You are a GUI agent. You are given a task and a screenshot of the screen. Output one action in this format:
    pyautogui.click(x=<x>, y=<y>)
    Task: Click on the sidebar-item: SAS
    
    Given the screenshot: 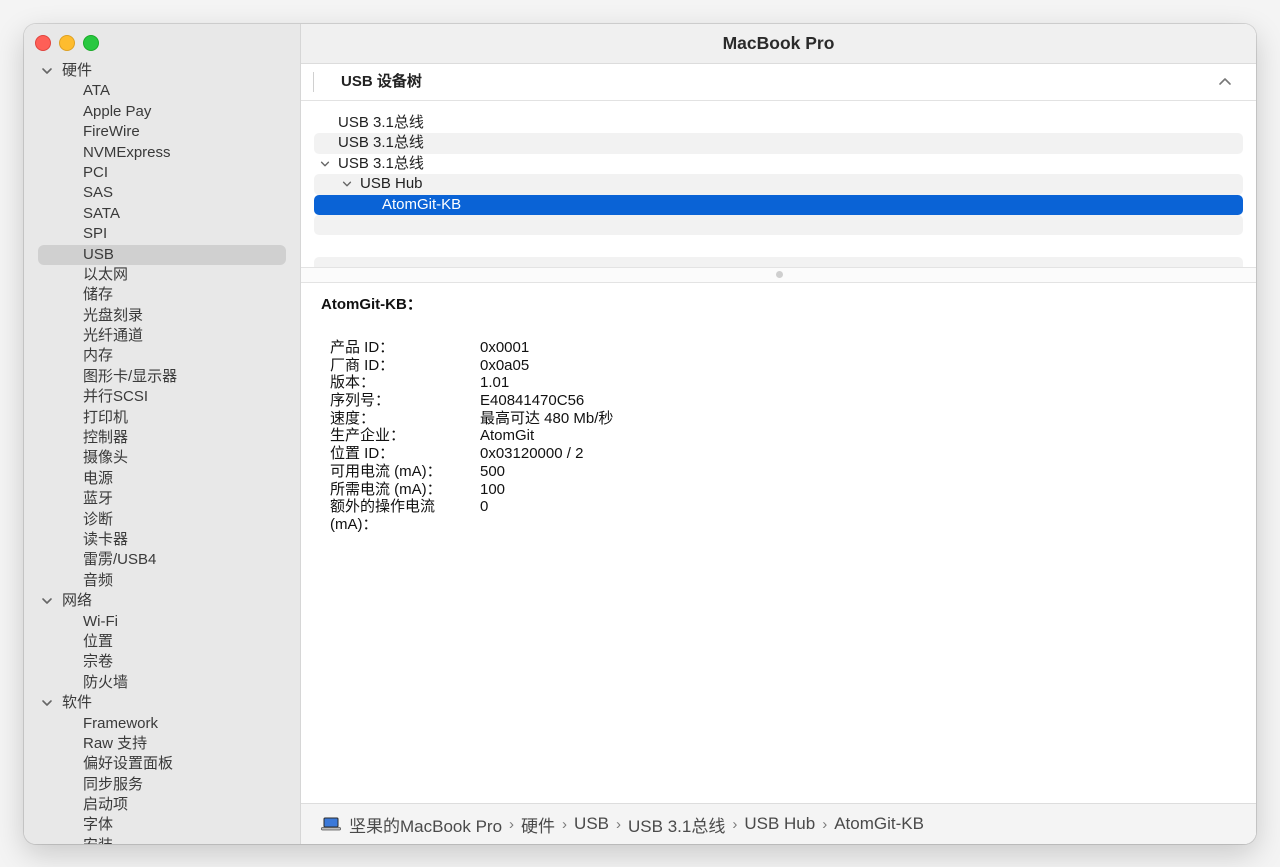 What is the action you would take?
    pyautogui.click(x=162, y=193)
    